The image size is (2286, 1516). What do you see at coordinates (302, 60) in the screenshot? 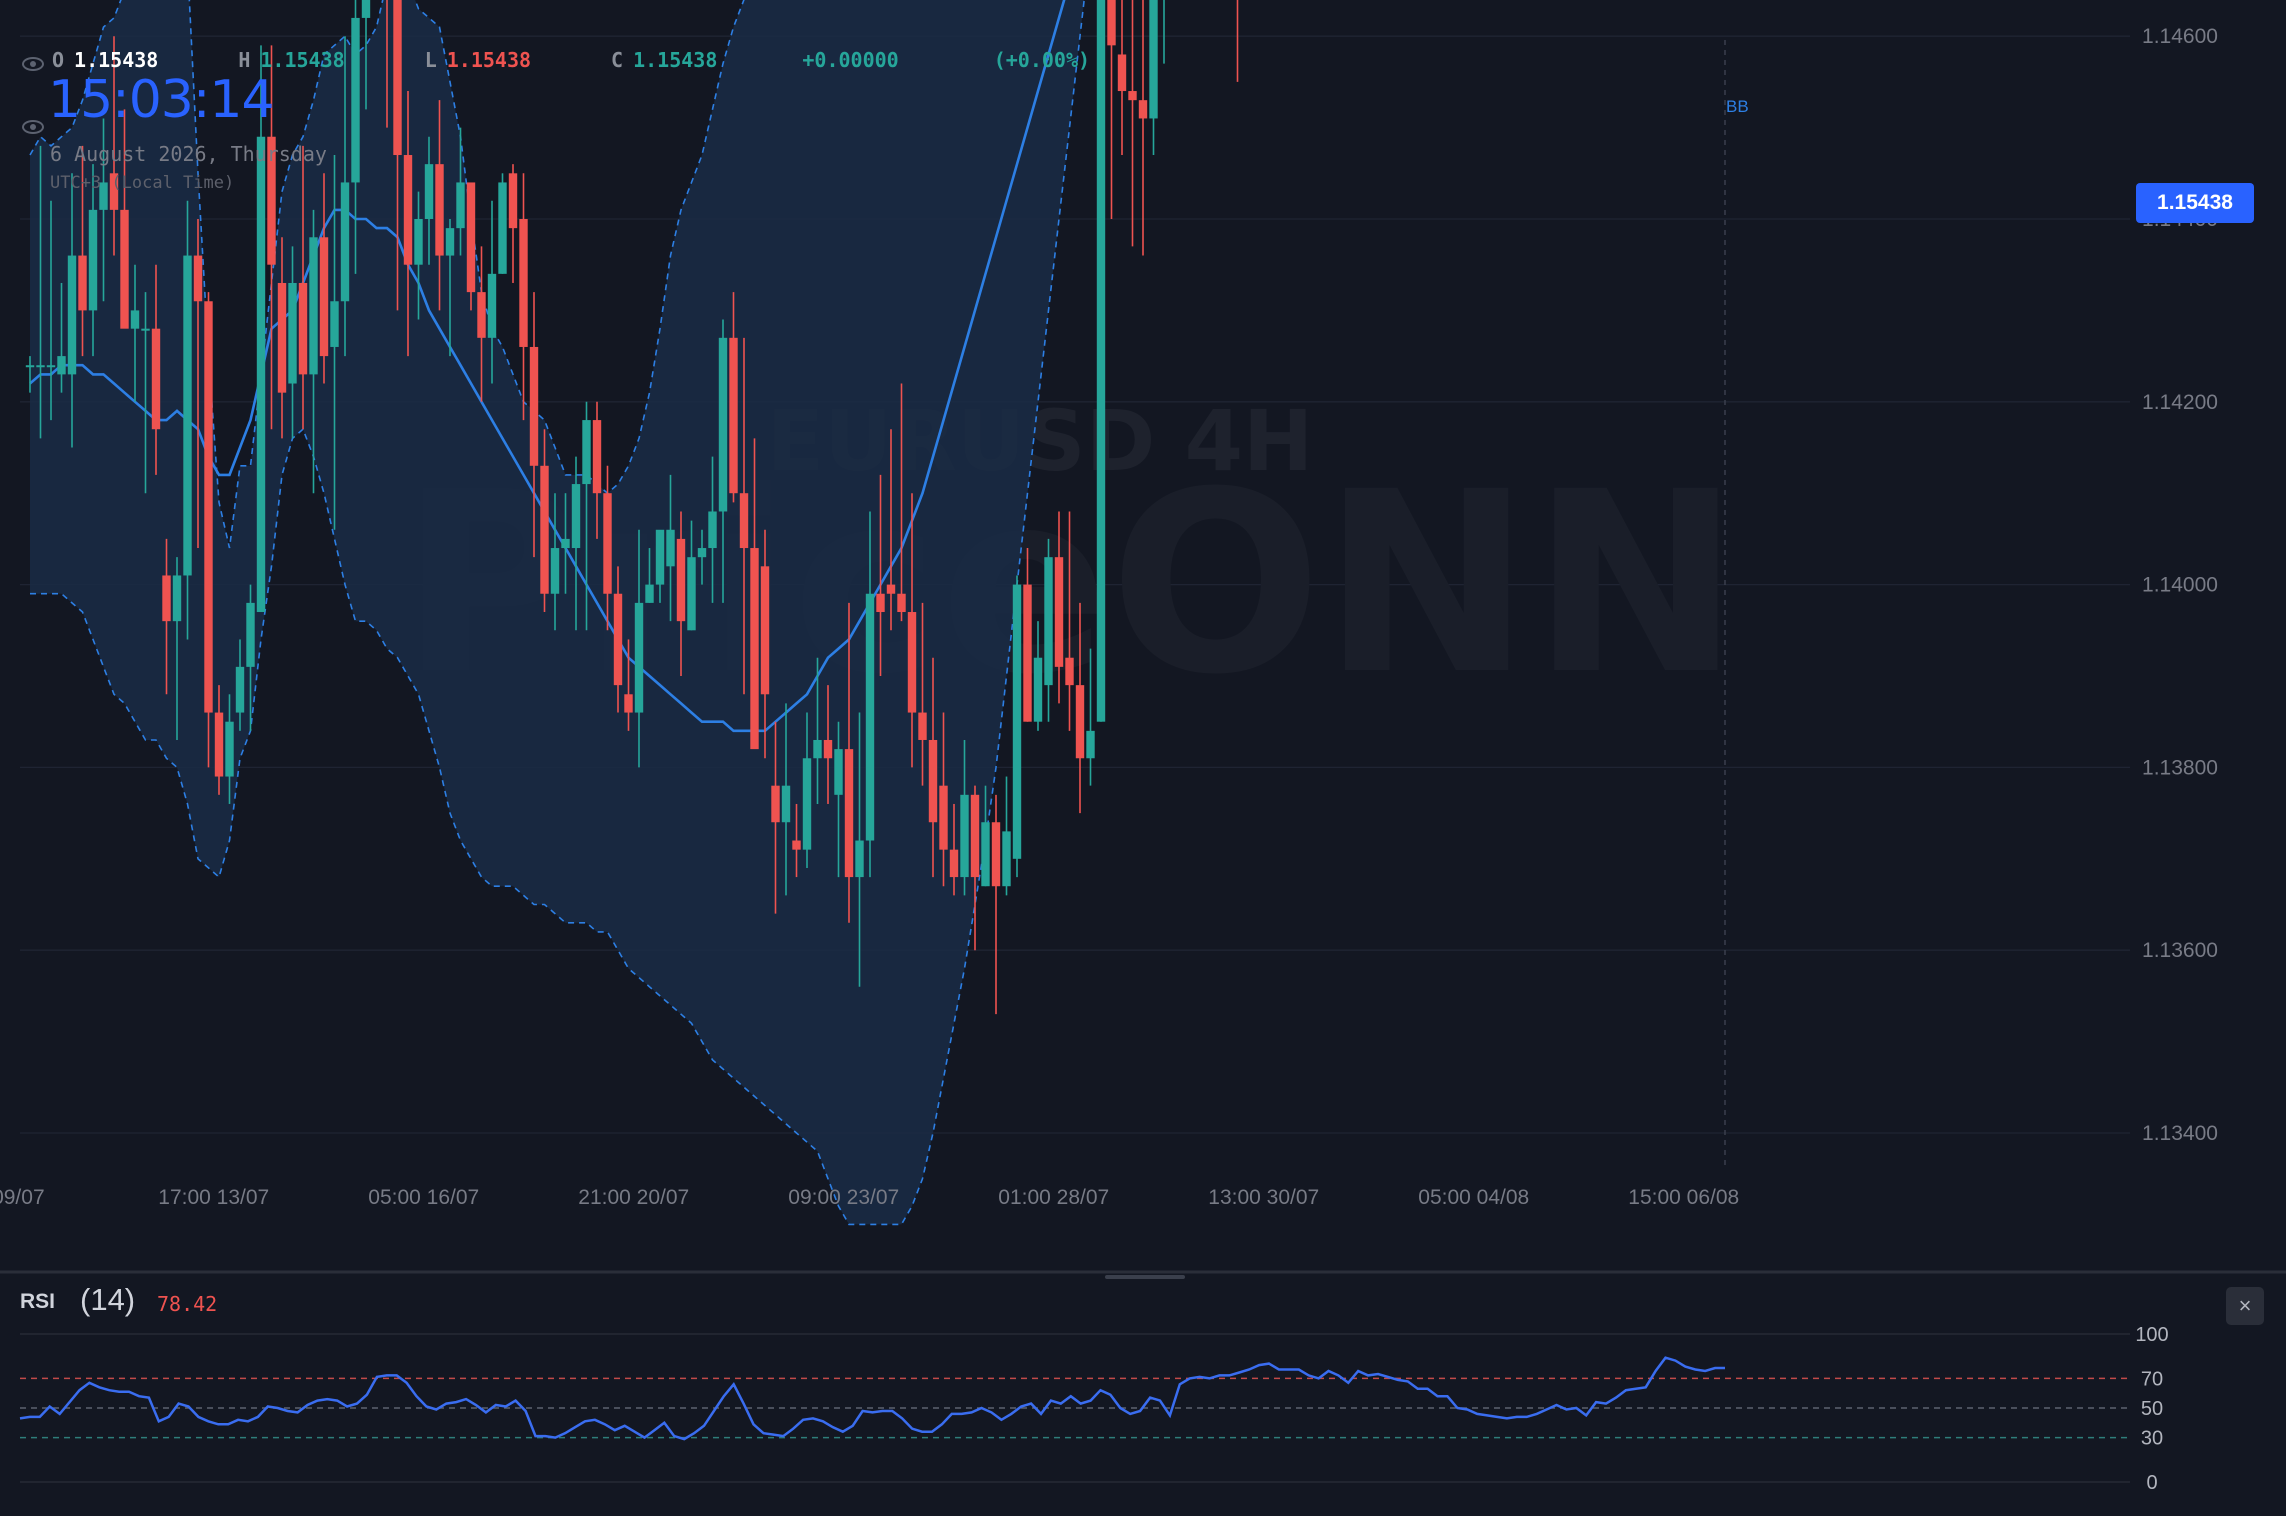
I see `high-value: 1.15438` at bounding box center [302, 60].